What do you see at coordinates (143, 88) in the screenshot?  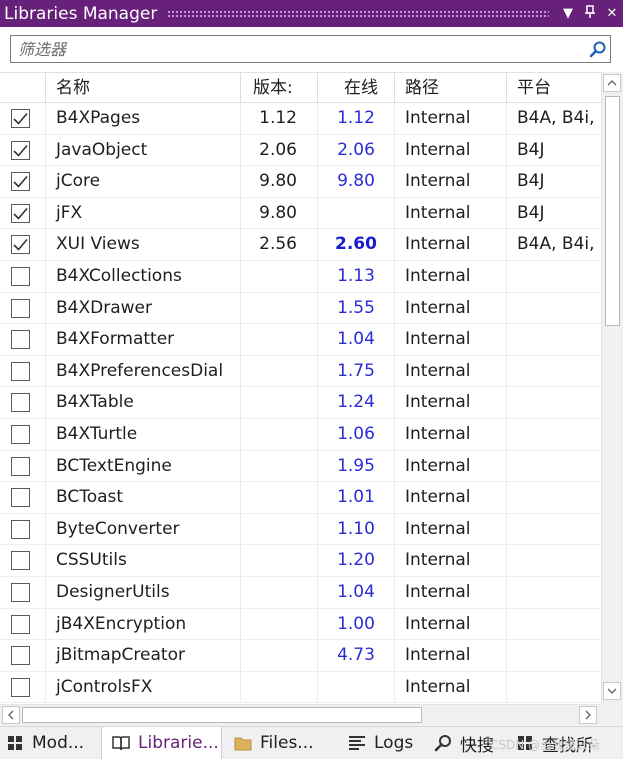 I see `column-header-name: 名称` at bounding box center [143, 88].